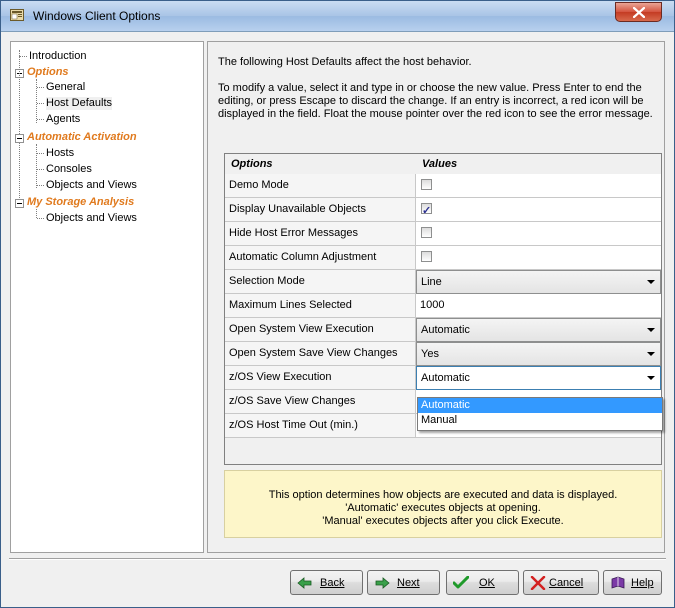 The image size is (675, 608). Describe the element at coordinates (632, 582) in the screenshot. I see `help-button: Help` at that location.